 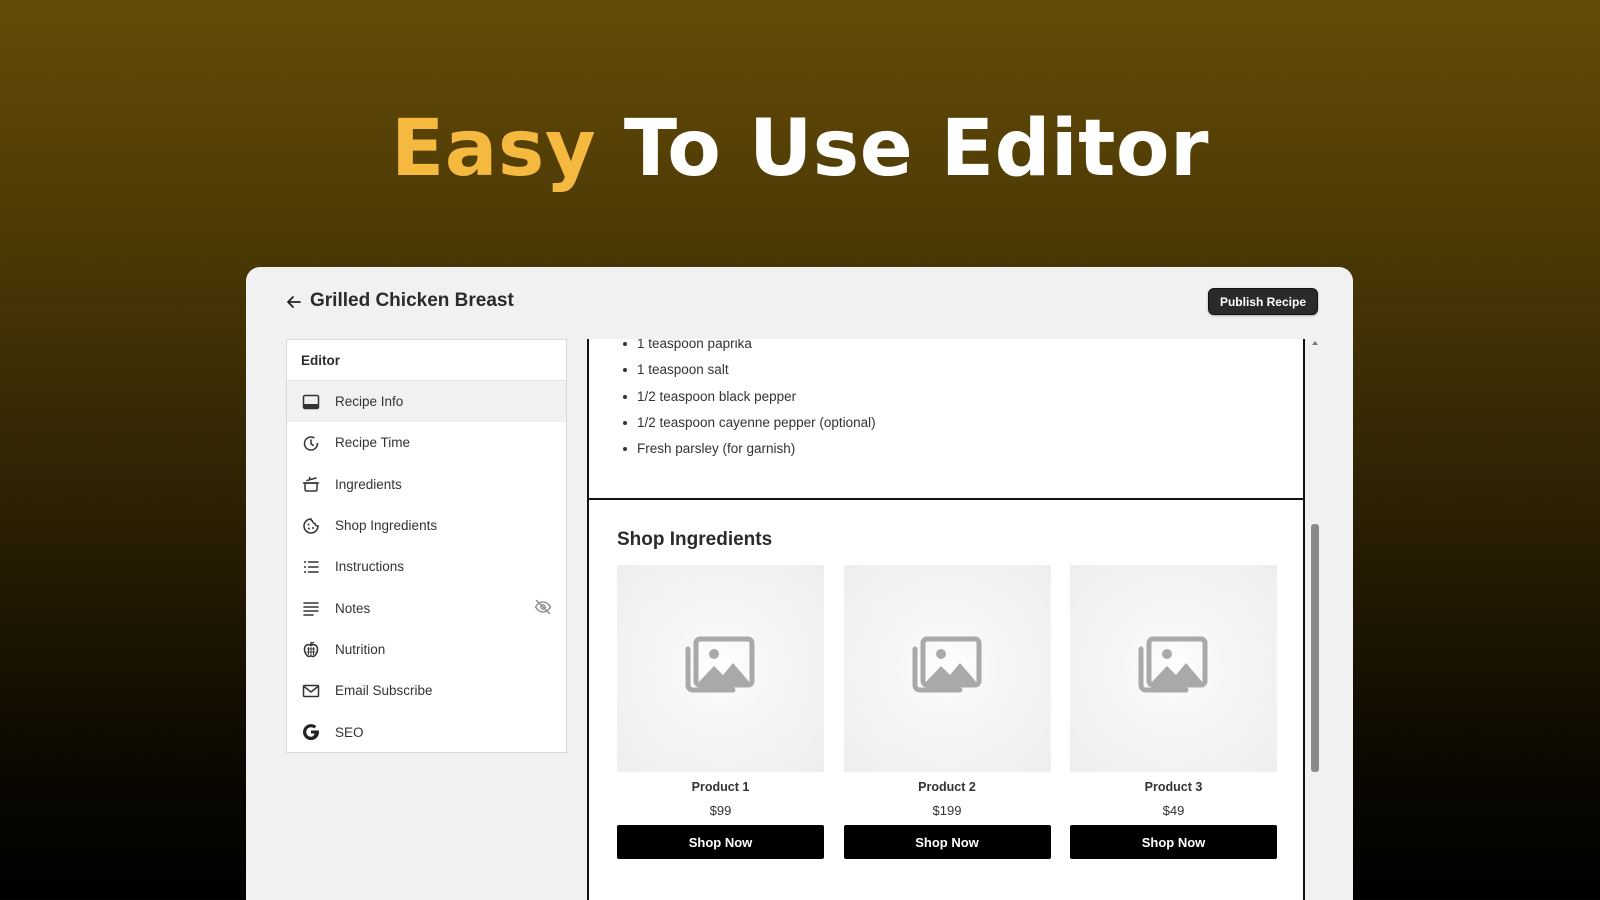 I want to click on recipe-title: Grilled Chicken Breast, so click(x=412, y=300).